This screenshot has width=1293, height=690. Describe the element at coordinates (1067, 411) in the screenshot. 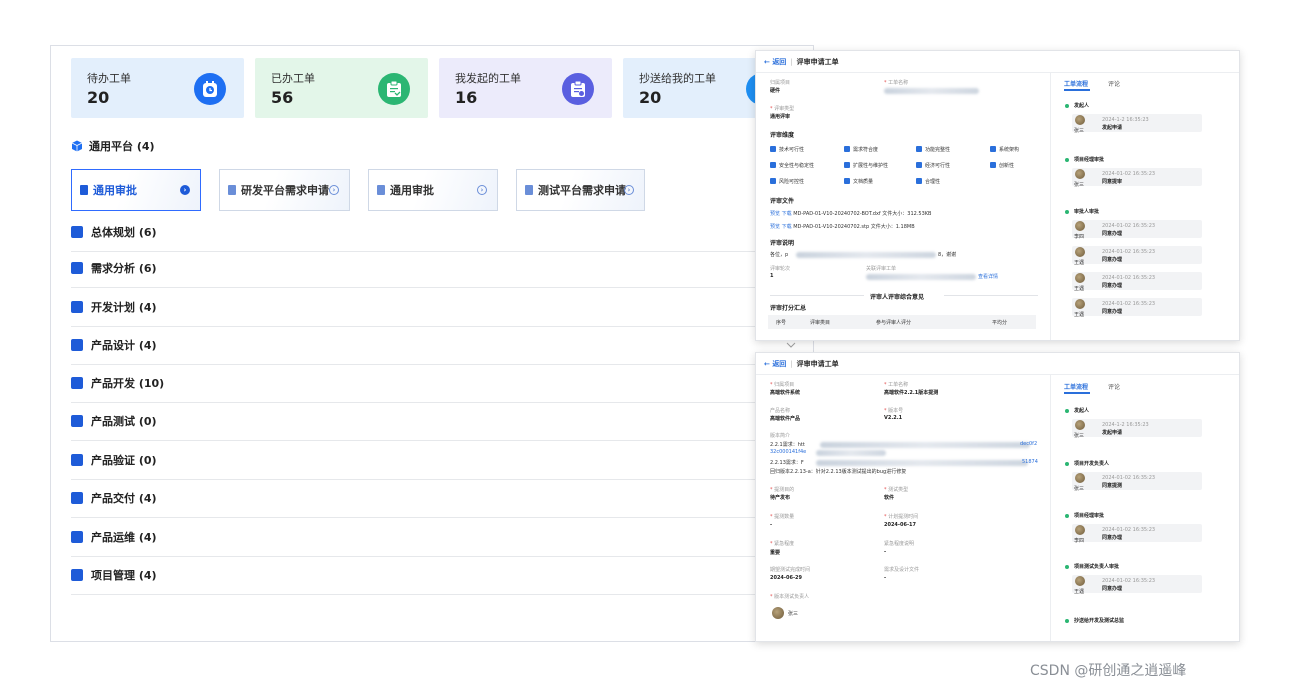

I see `flow-node-dot` at that location.